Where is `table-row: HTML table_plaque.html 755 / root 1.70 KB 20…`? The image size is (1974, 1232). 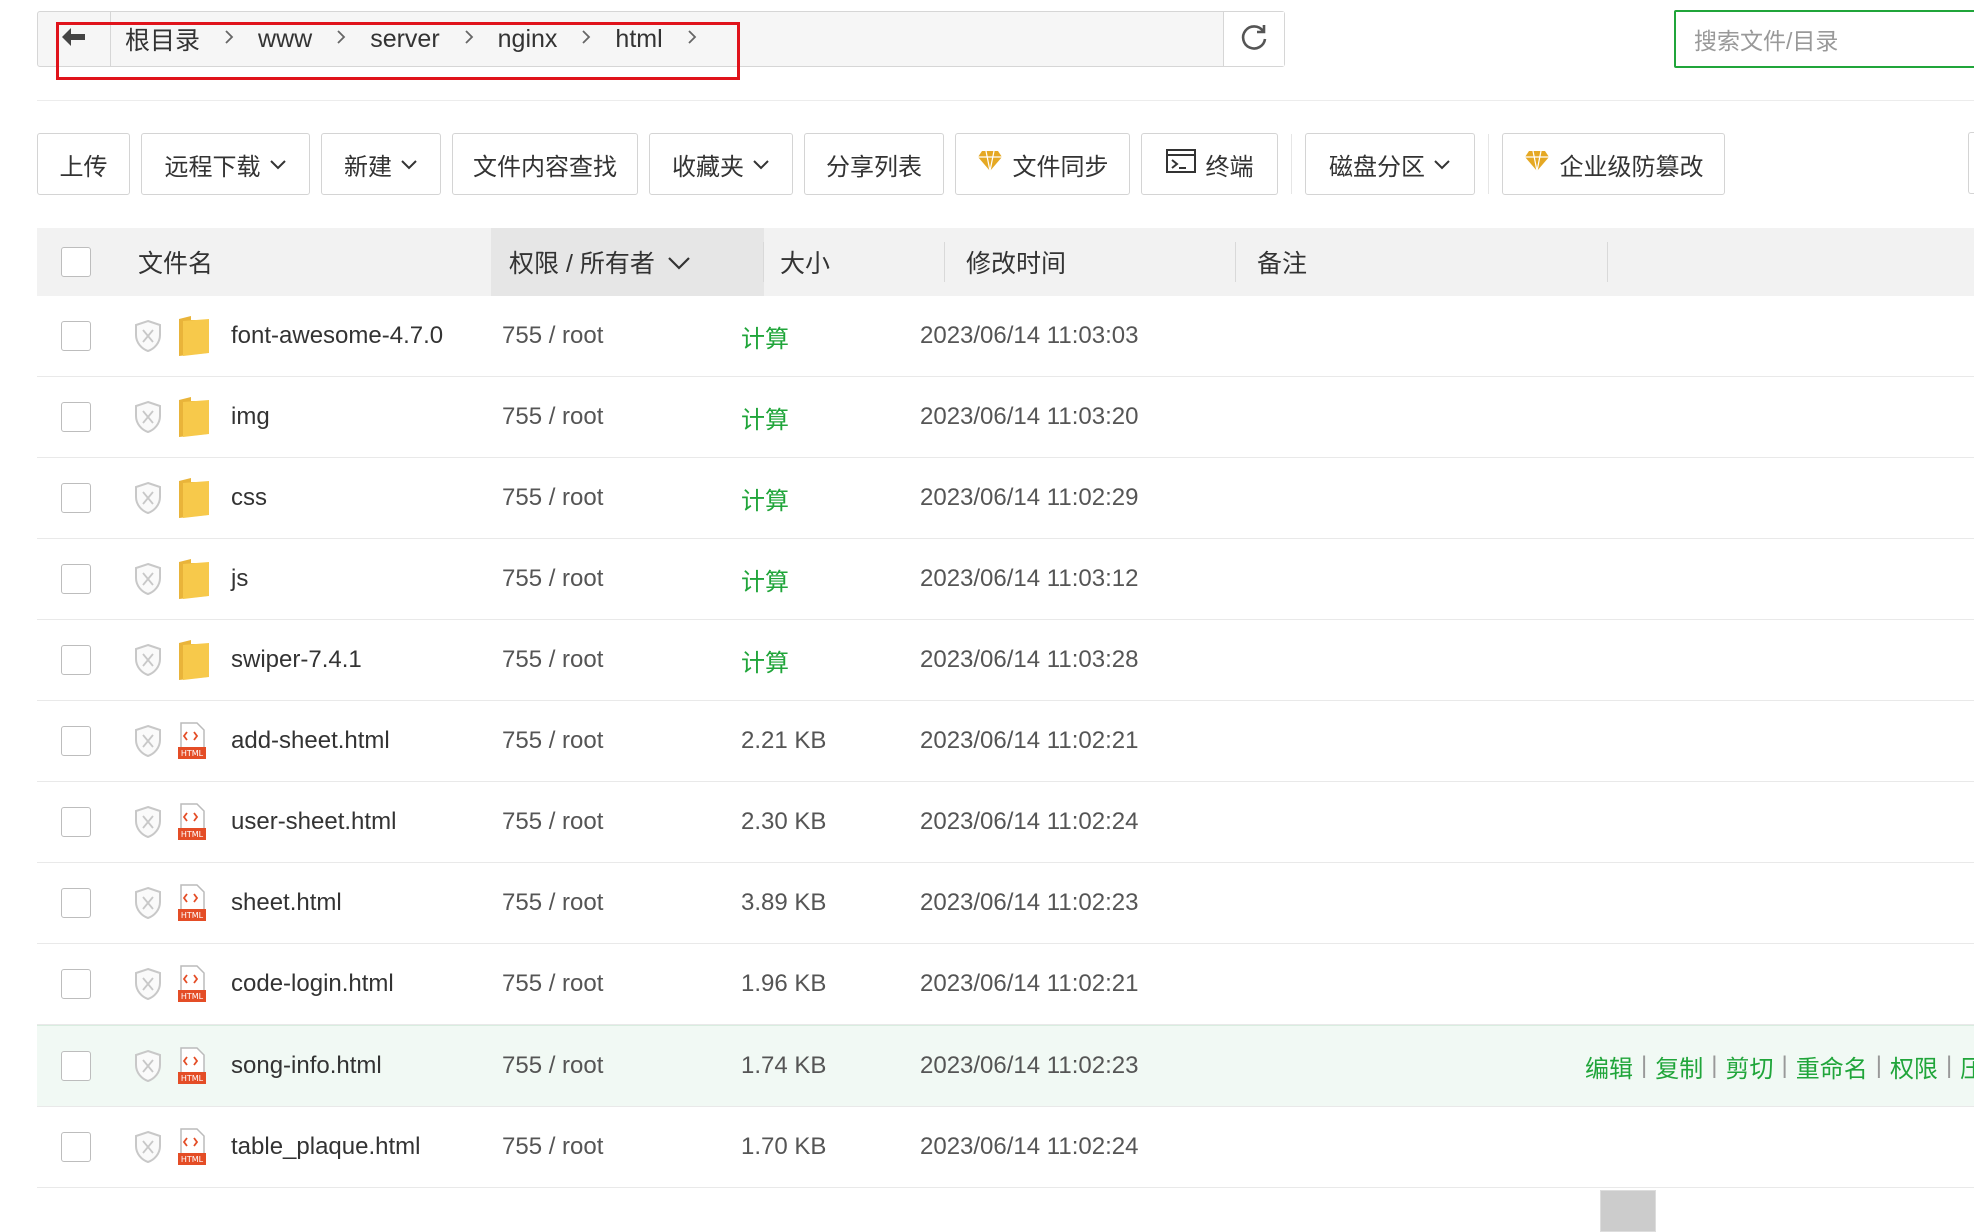
table-row: HTML table_plaque.html 755 / root 1.70 KB 20… is located at coordinates (1005, 1147).